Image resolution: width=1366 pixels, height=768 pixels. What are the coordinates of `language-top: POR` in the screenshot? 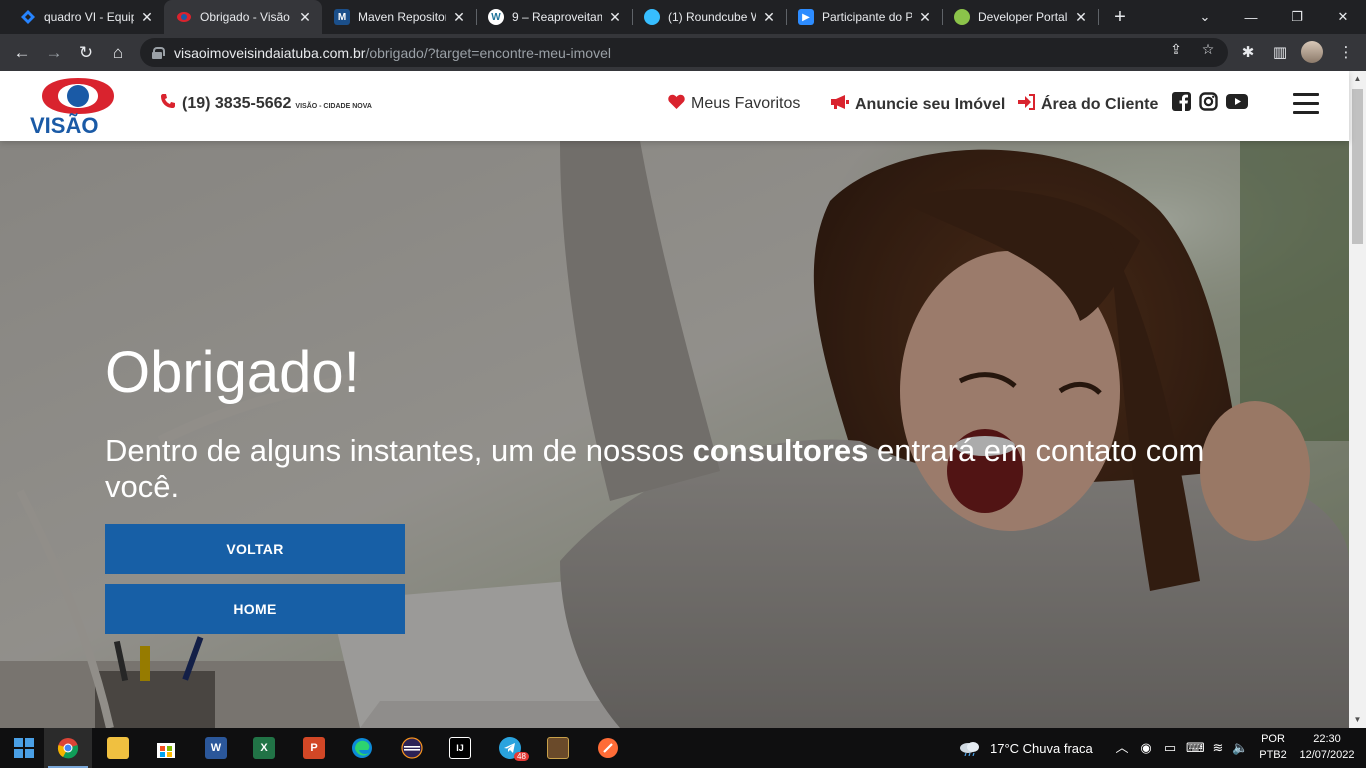 It's located at (1273, 739).